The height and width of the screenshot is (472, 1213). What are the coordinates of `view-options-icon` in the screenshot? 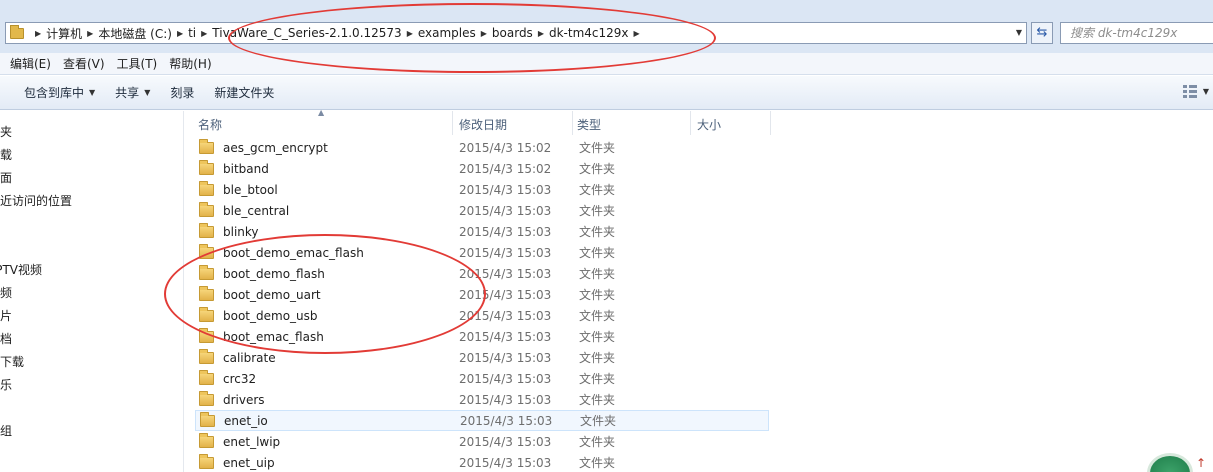 It's located at (1191, 92).